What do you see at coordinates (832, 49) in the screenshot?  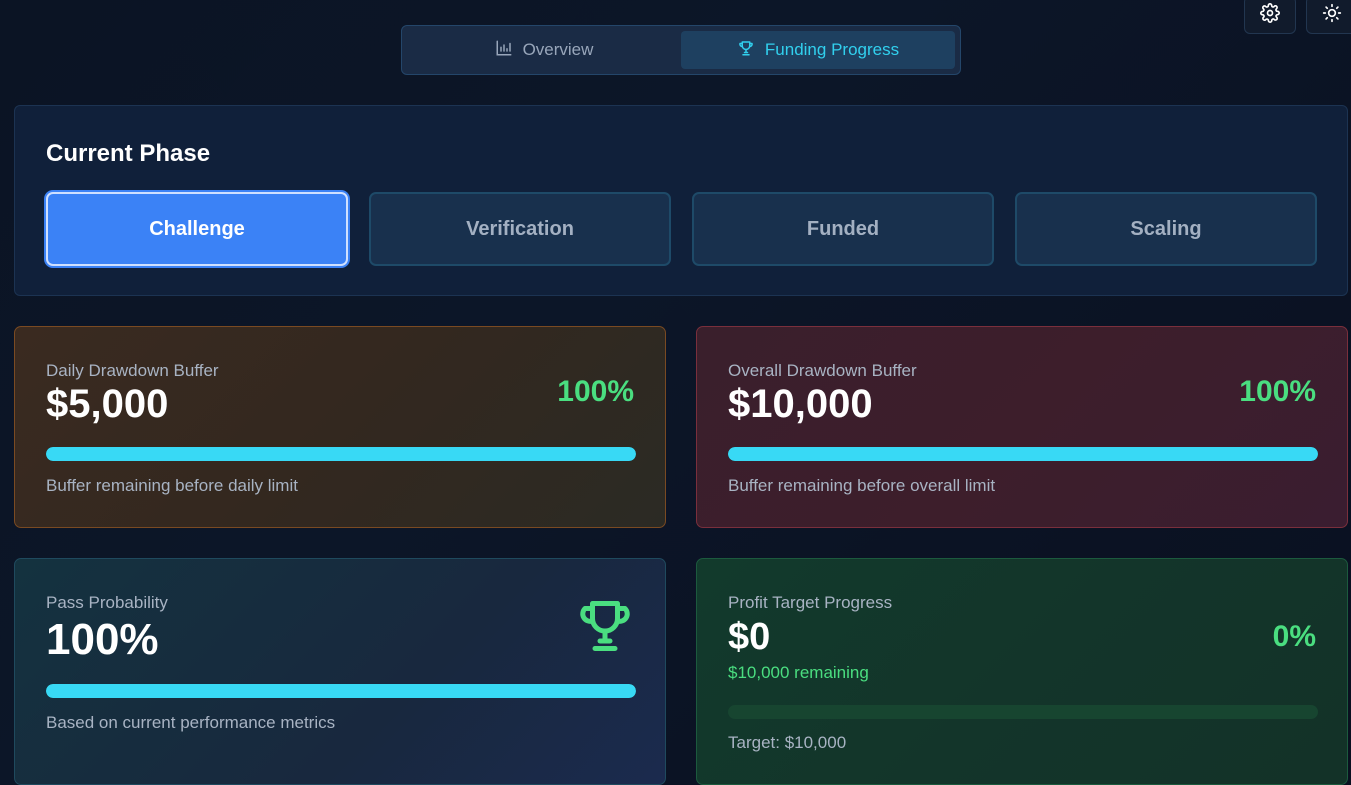 I see `tab-funding-progress-label: Funding Progress` at bounding box center [832, 49].